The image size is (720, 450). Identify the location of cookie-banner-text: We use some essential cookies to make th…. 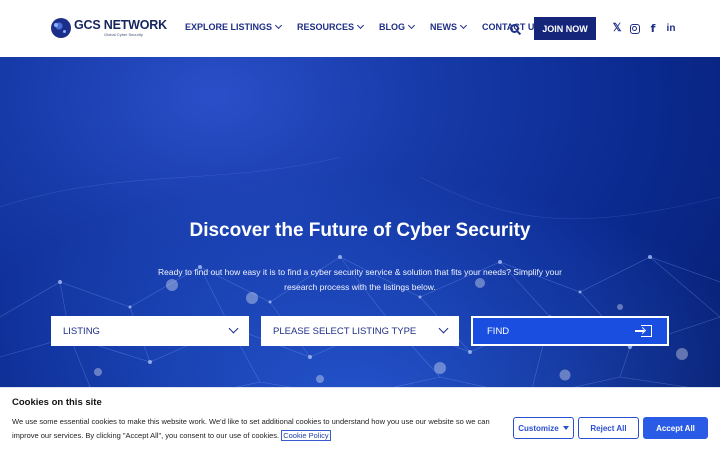
(257, 429).